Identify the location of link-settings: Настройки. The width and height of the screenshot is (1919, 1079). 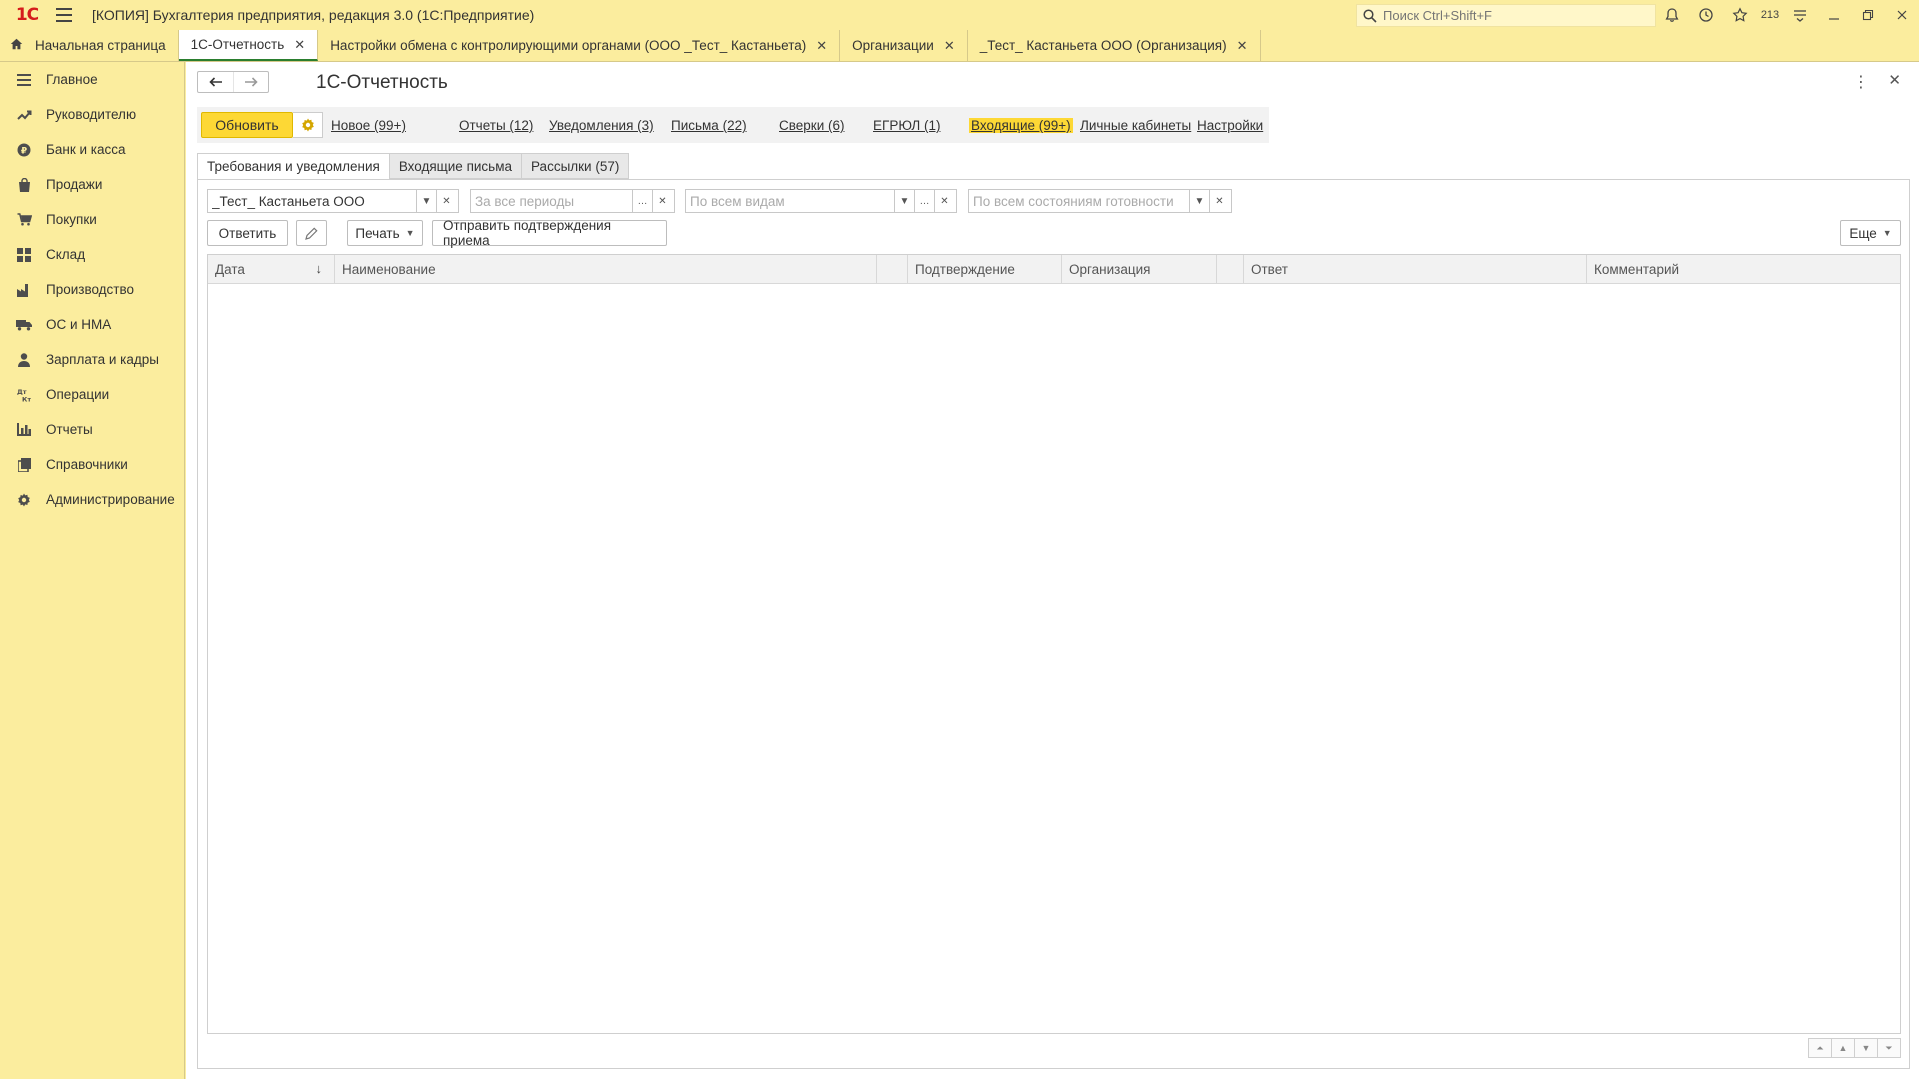
(1230, 125).